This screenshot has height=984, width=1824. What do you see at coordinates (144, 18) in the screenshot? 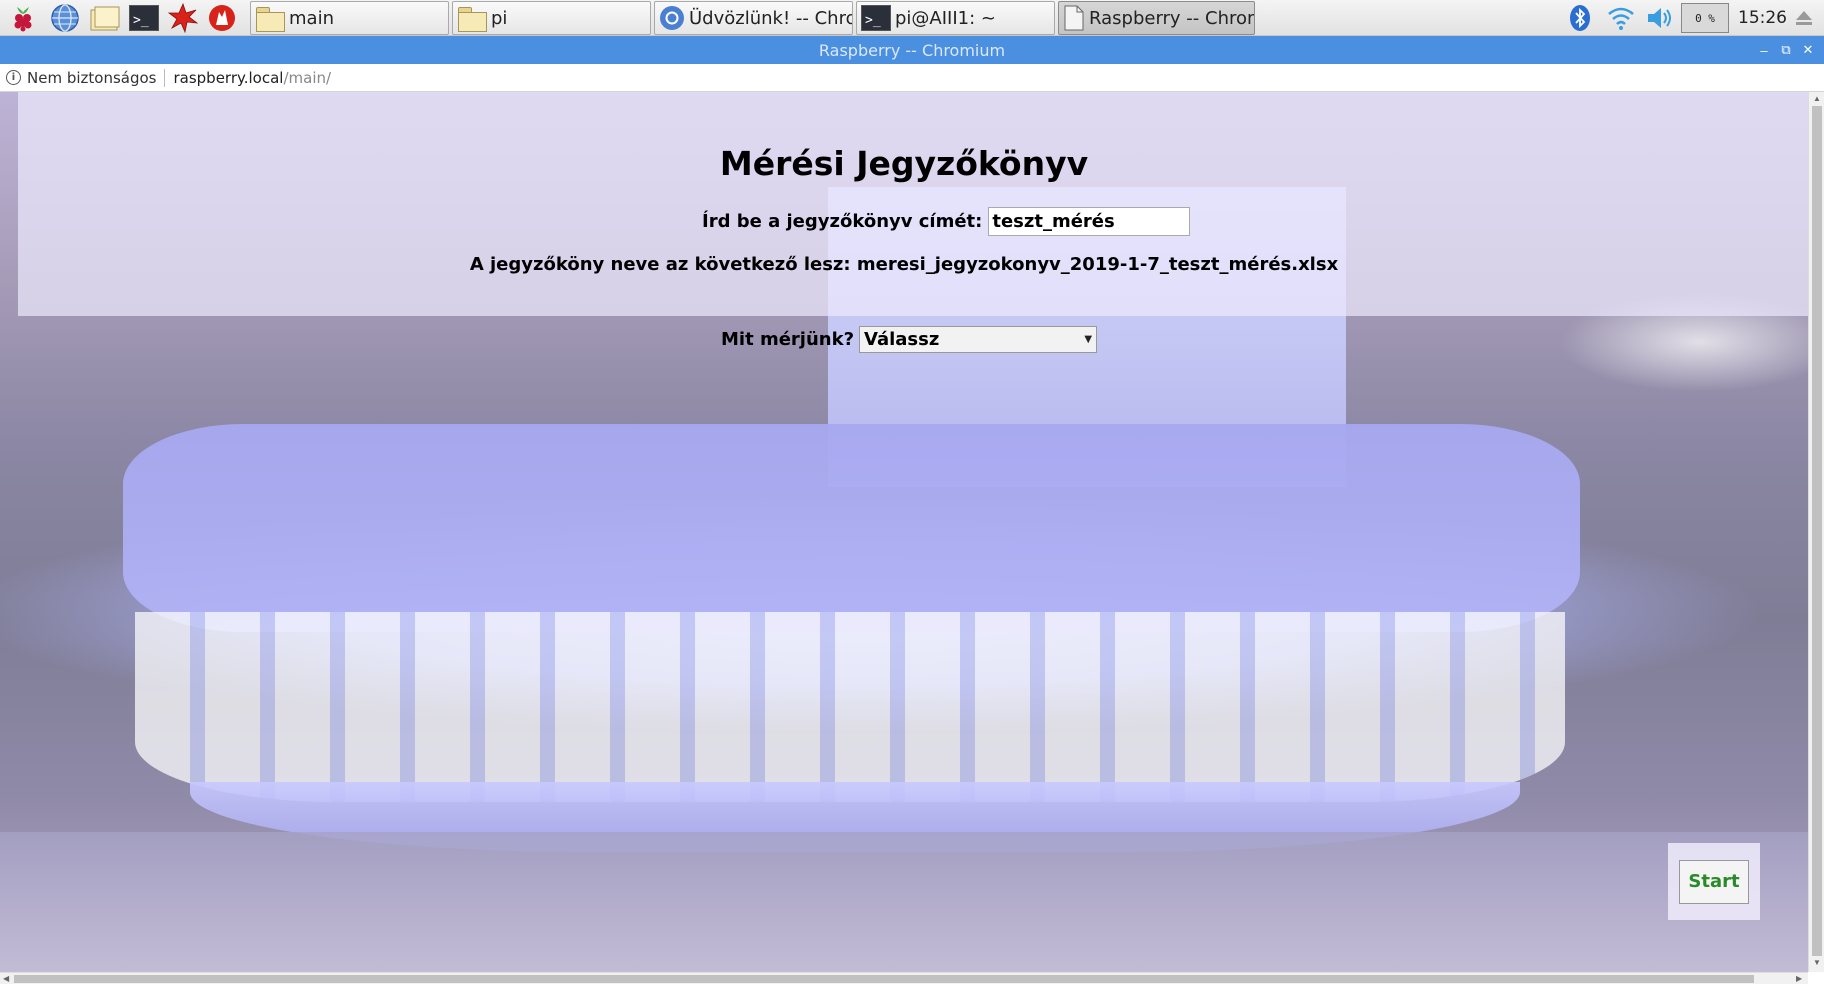
I see `terminal-launcher-icon: >_` at bounding box center [144, 18].